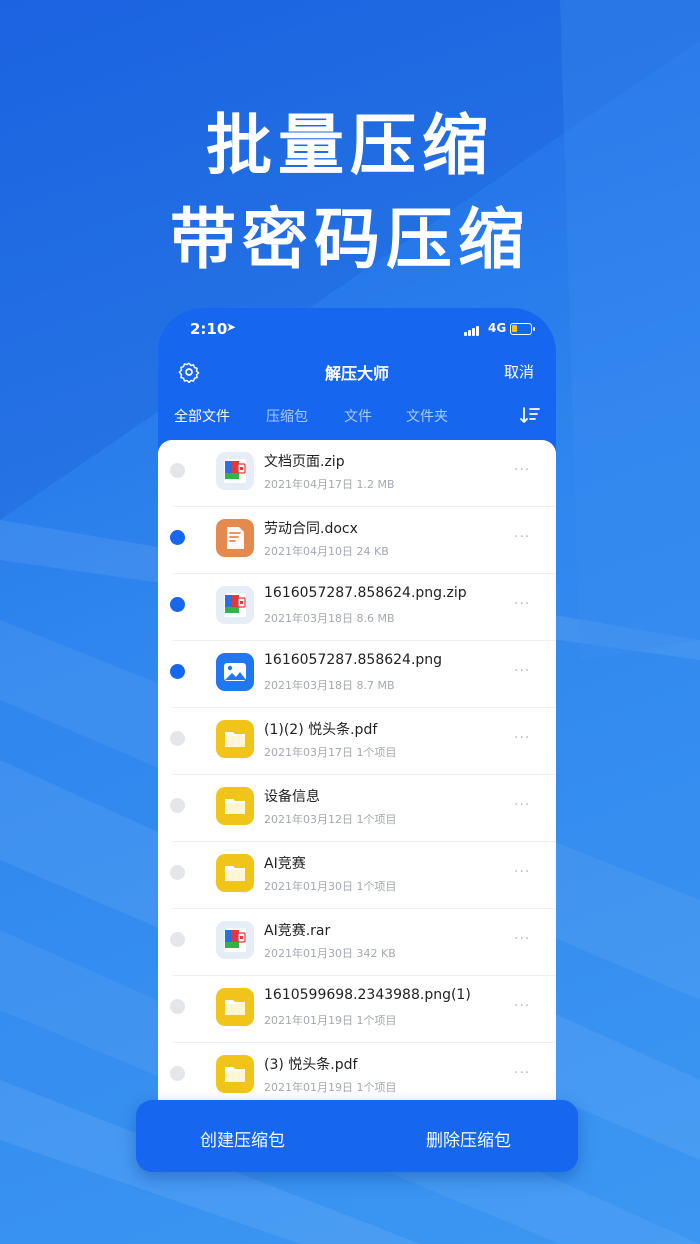 The image size is (700, 1244). I want to click on signal-strength-icon, so click(474, 330).